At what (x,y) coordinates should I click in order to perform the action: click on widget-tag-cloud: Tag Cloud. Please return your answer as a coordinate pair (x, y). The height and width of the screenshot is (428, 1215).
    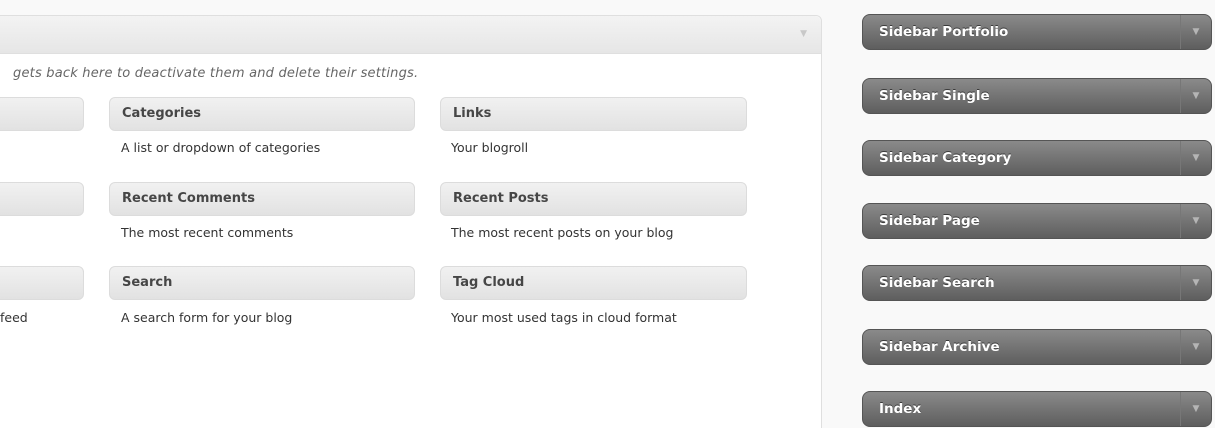
    Looking at the image, I should click on (593, 283).